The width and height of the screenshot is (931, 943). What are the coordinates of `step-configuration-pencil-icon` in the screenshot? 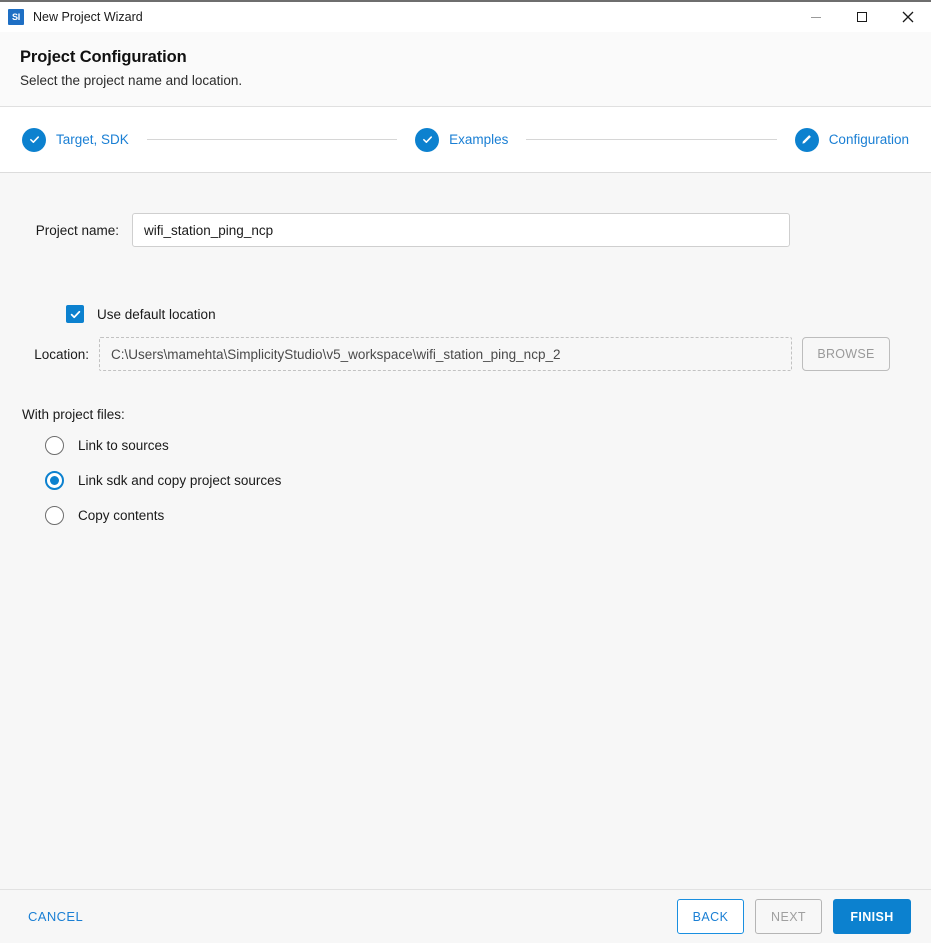 It's located at (806, 139).